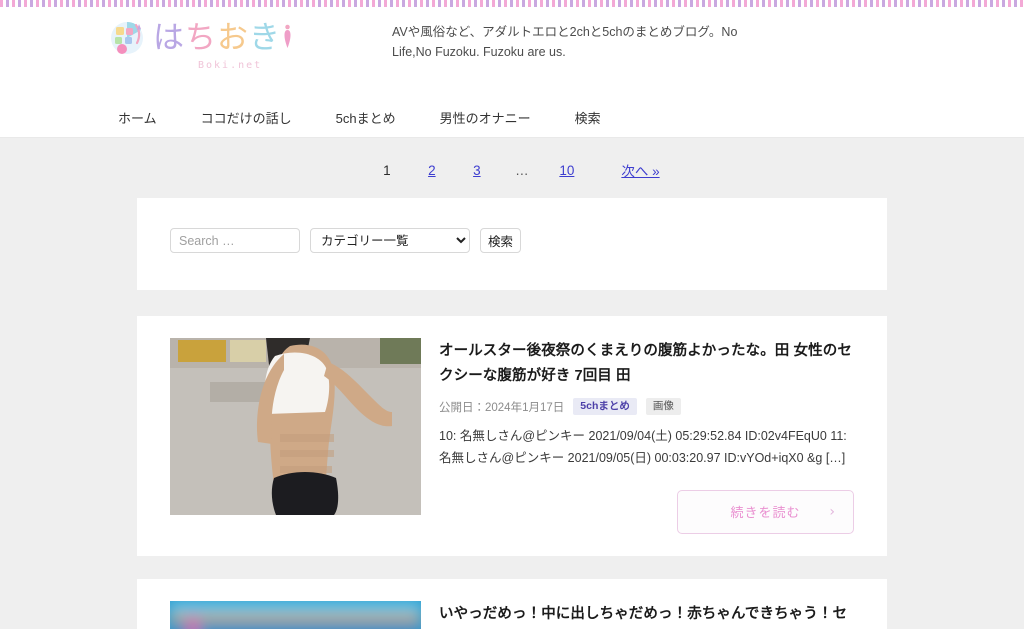 The image size is (1024, 629). I want to click on logo-char-2: ち, so click(201, 38).